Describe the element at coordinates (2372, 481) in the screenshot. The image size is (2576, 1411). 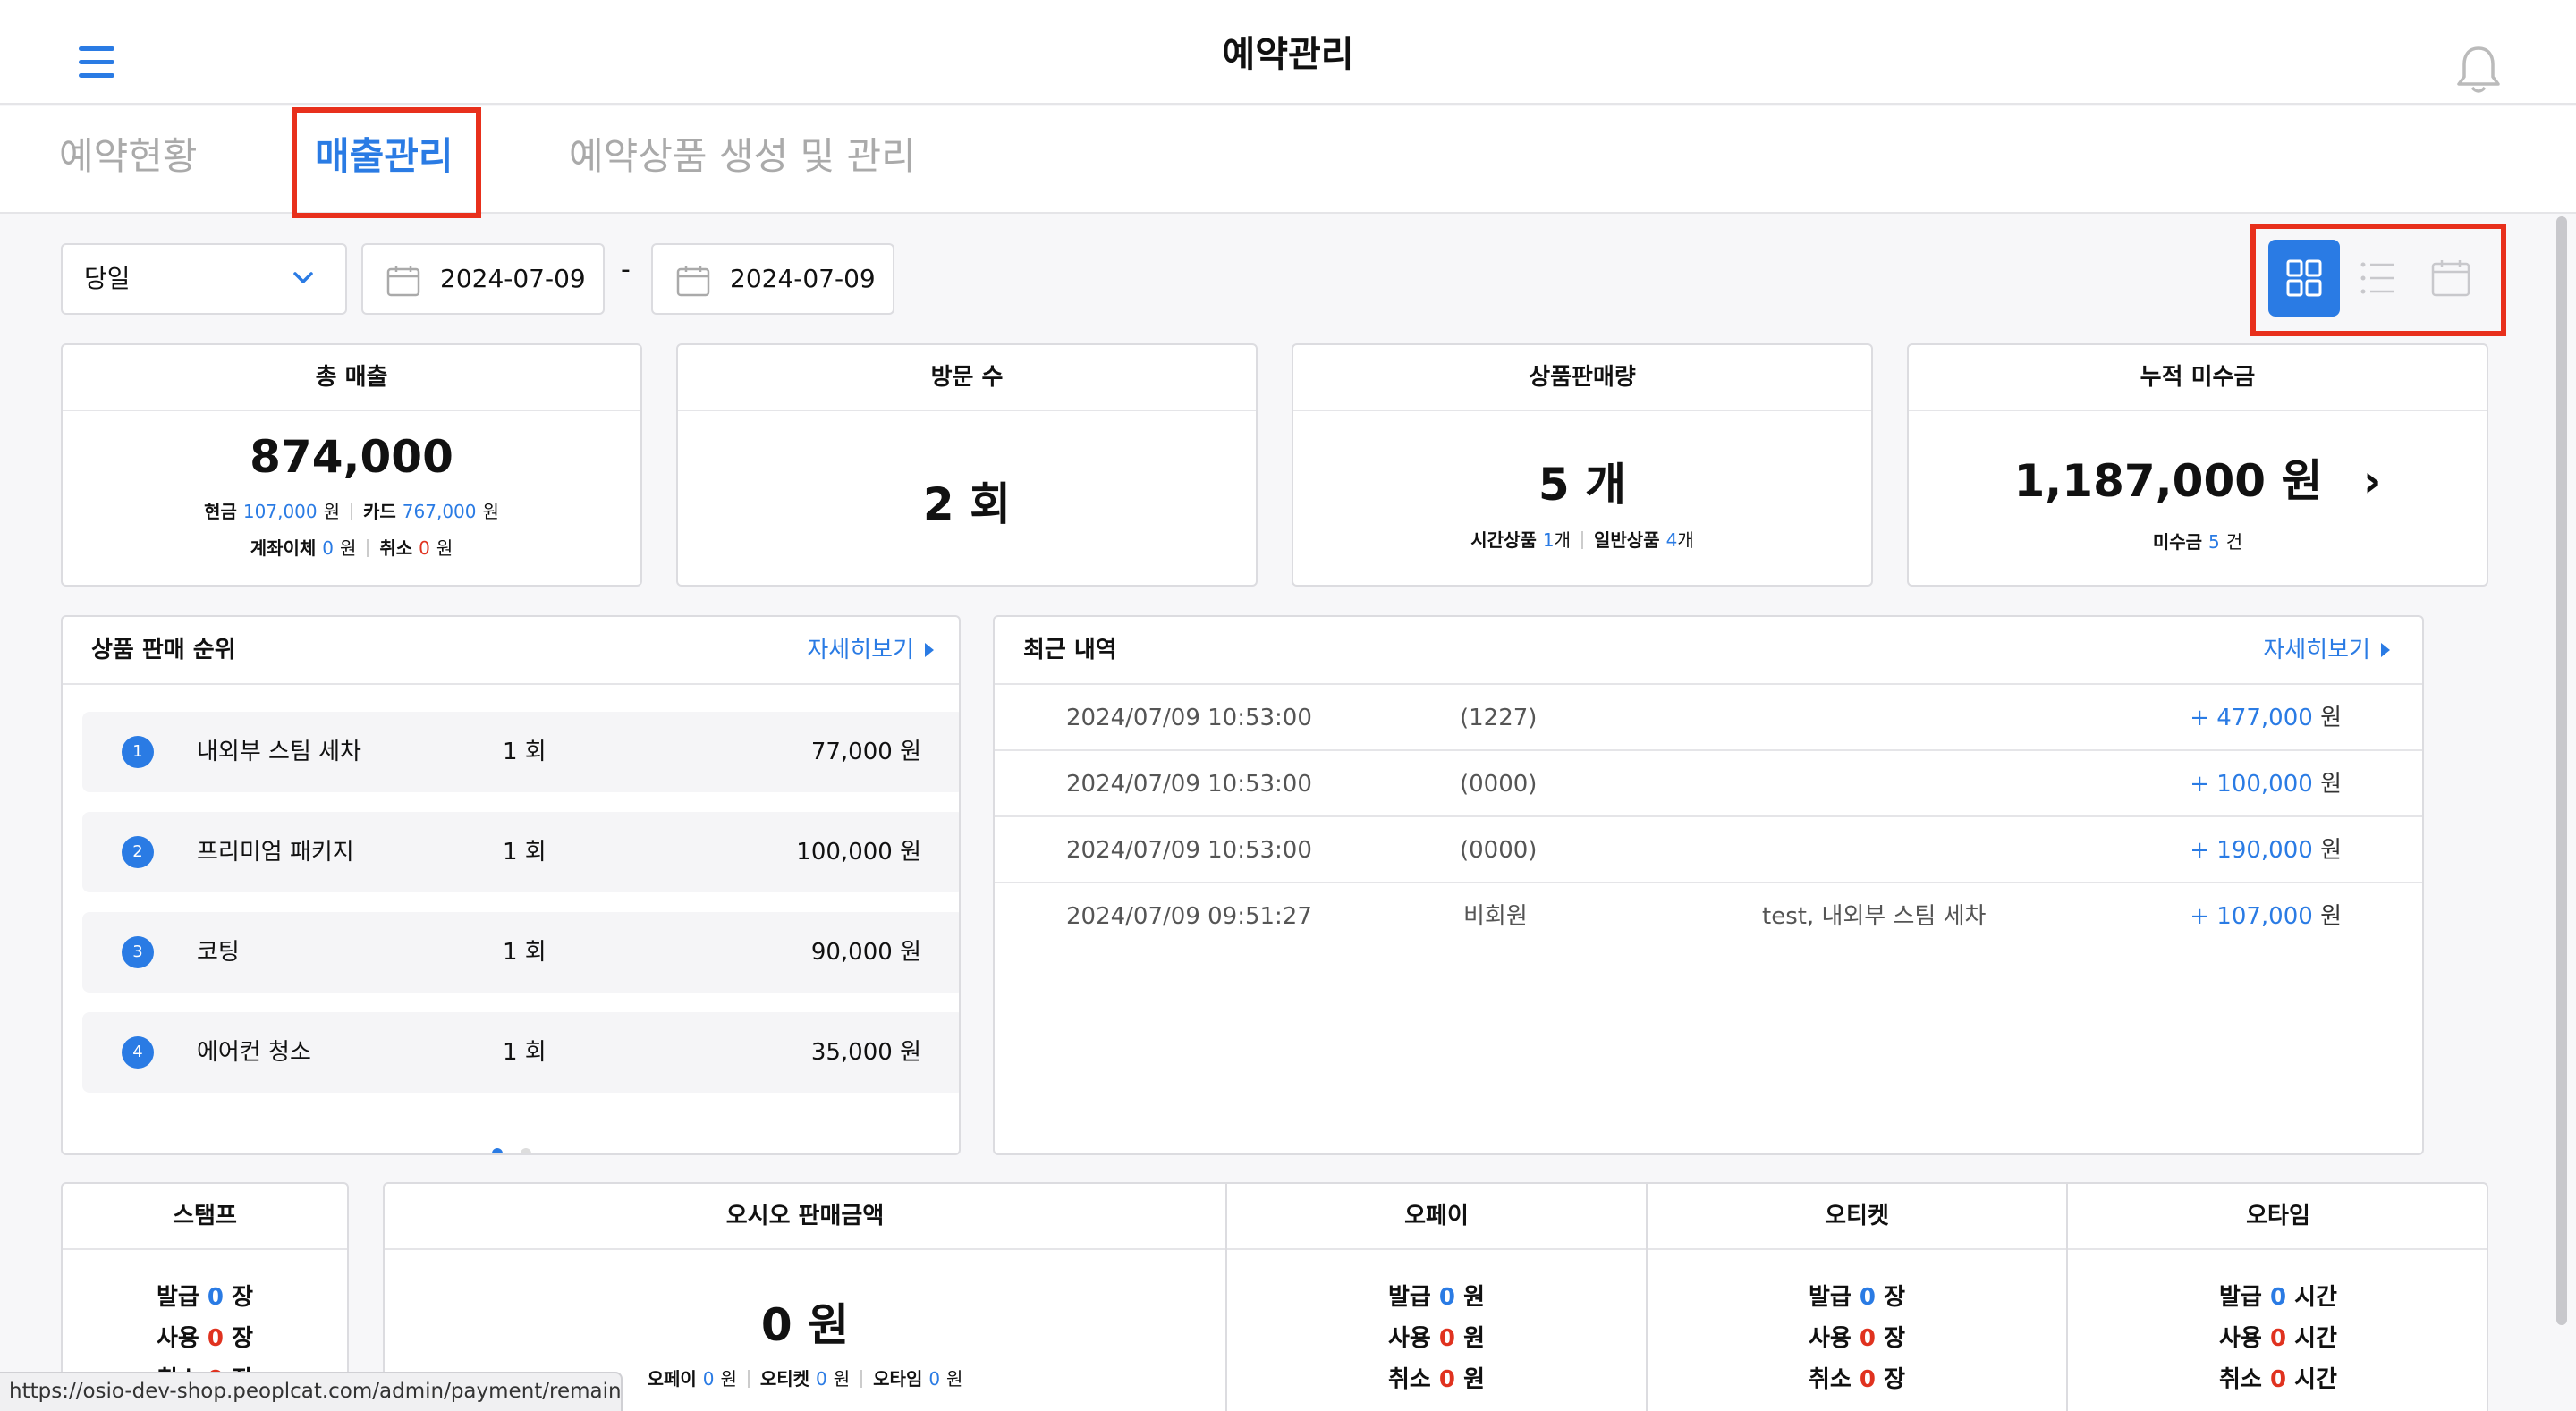
I see `chevron-right-icon: ›` at that location.